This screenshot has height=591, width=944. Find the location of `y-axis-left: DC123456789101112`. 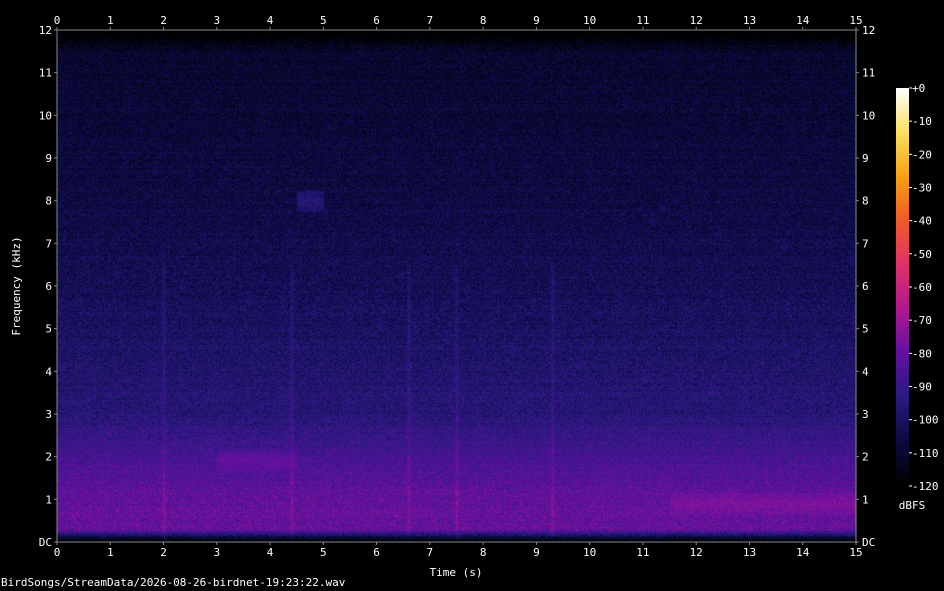

y-axis-left: DC123456789101112 is located at coordinates (48, 286).